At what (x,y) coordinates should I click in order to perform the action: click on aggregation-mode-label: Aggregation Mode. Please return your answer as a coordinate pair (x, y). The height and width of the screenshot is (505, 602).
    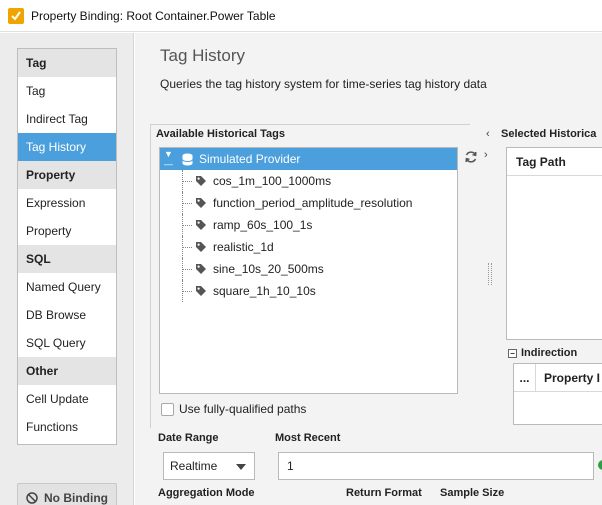
    Looking at the image, I should click on (206, 493).